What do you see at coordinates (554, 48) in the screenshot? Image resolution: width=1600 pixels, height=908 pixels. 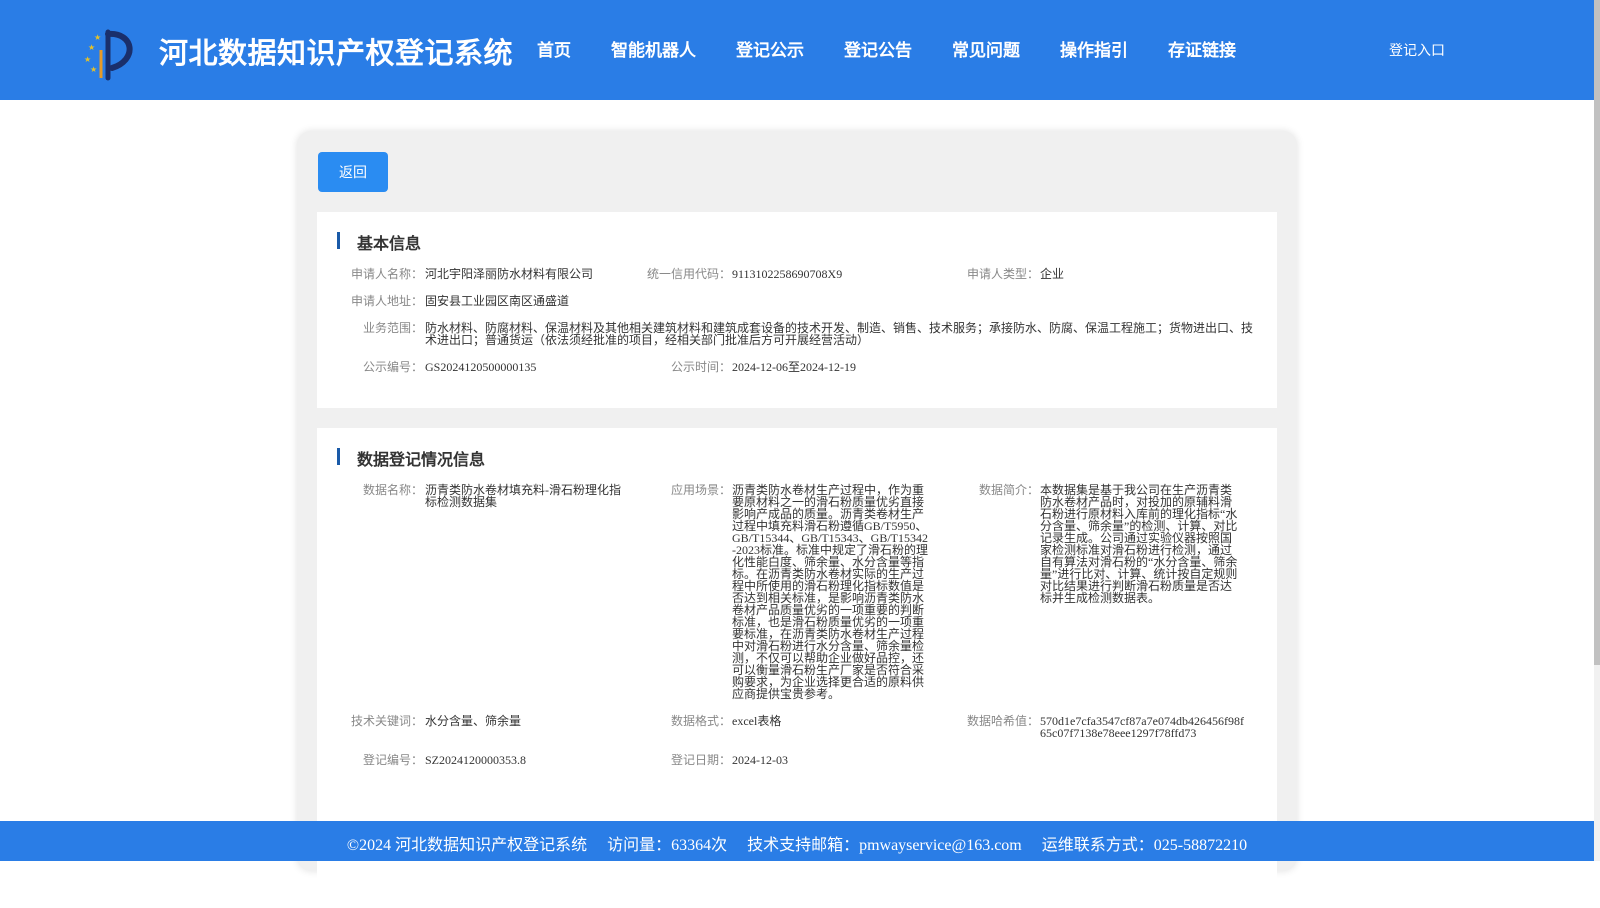 I see `nav-home: 首页` at bounding box center [554, 48].